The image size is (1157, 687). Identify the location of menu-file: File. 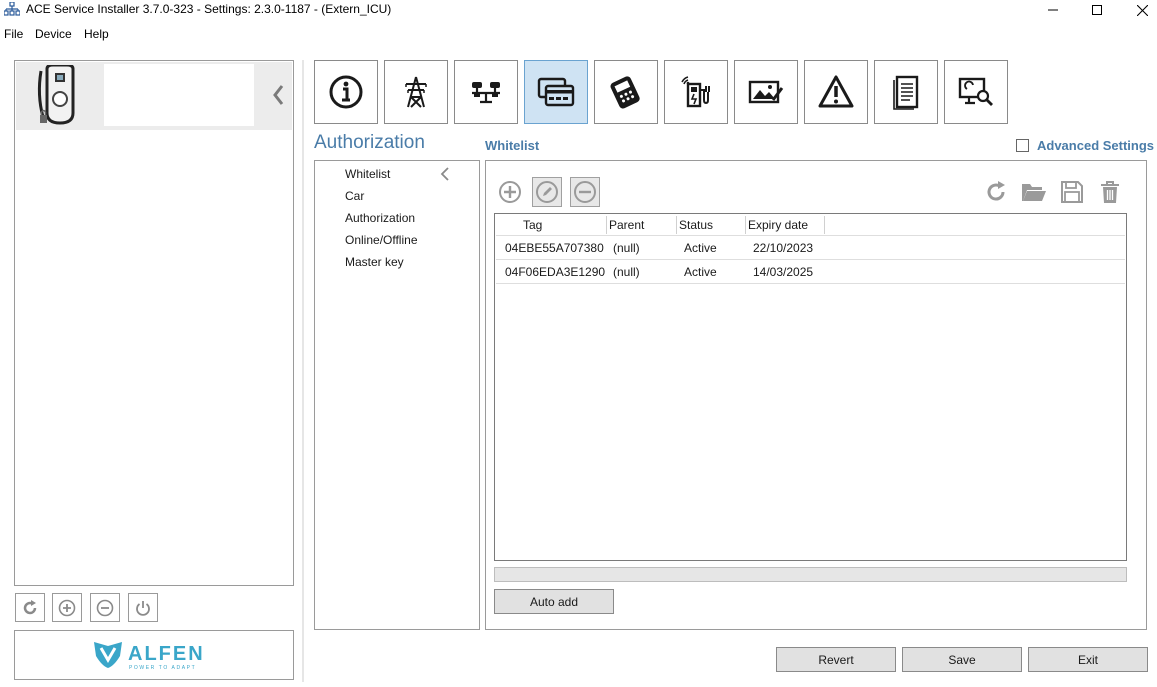
(13, 34).